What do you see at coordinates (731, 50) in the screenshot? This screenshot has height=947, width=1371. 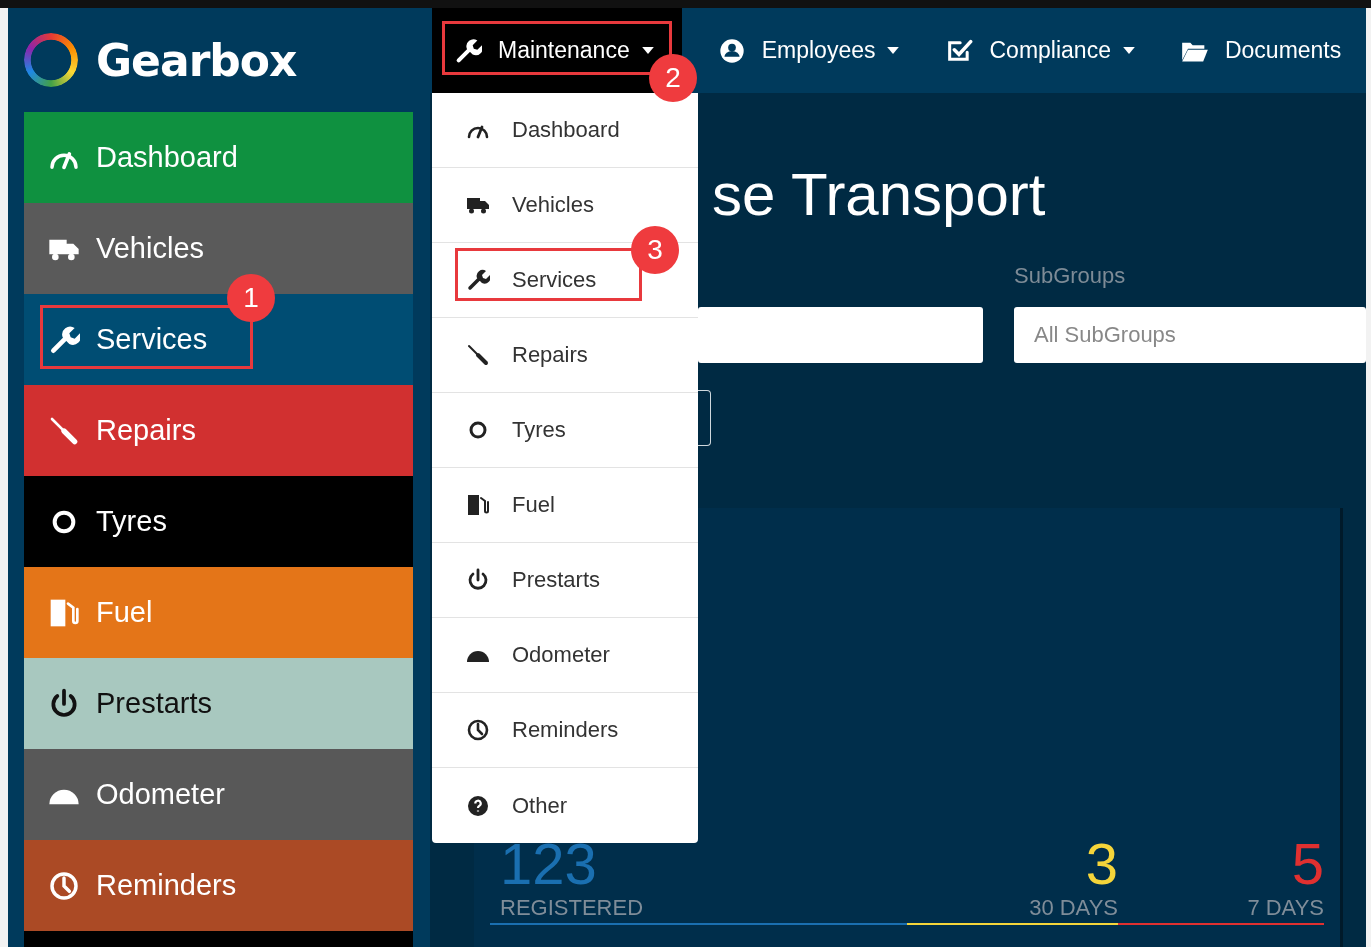 I see `user-icon` at bounding box center [731, 50].